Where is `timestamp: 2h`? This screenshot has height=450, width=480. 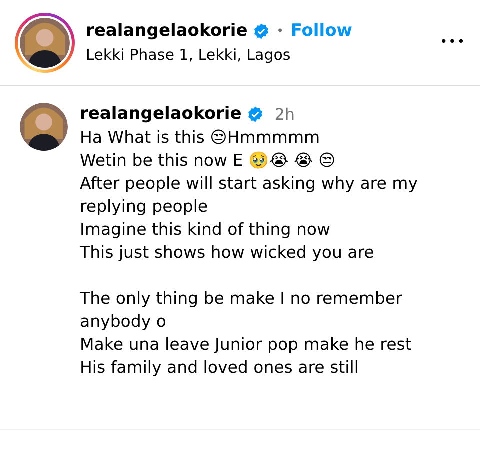
timestamp: 2h is located at coordinates (285, 114).